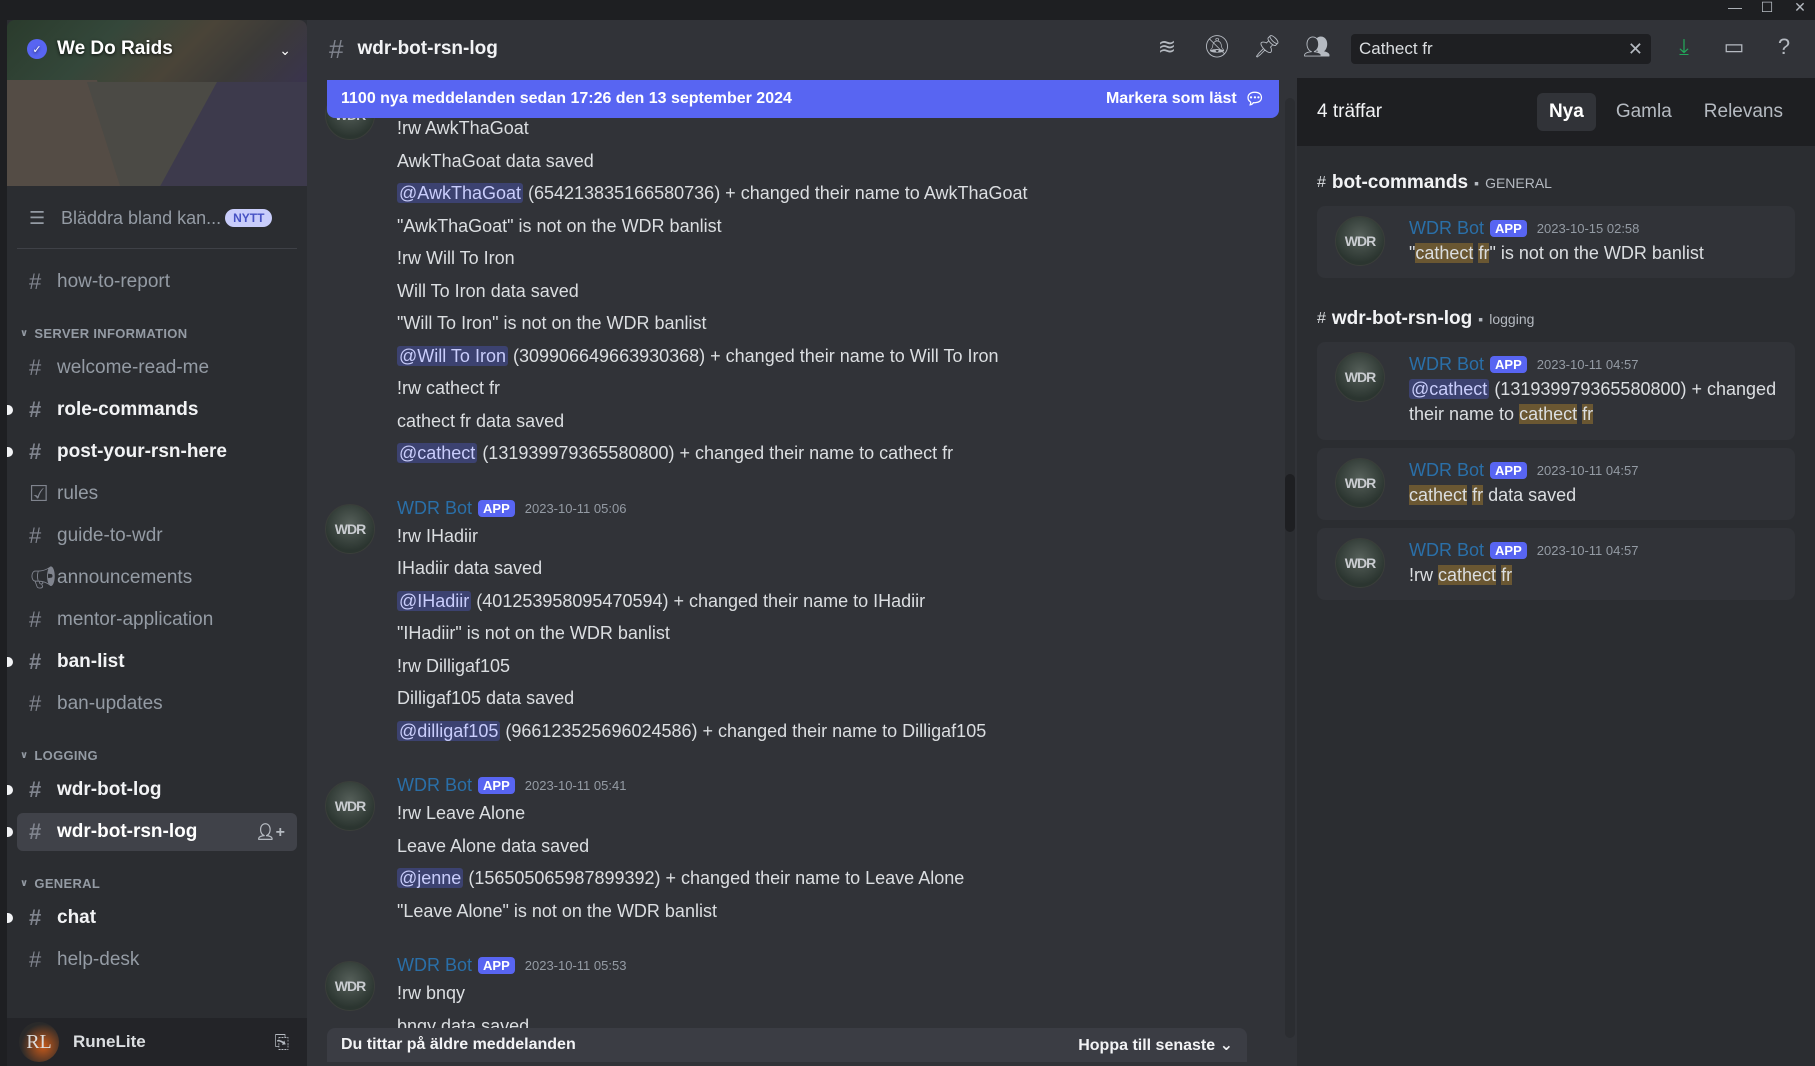 The width and height of the screenshot is (1815, 1066). I want to click on timestamp: 2023-10-11 04:57, so click(1587, 365).